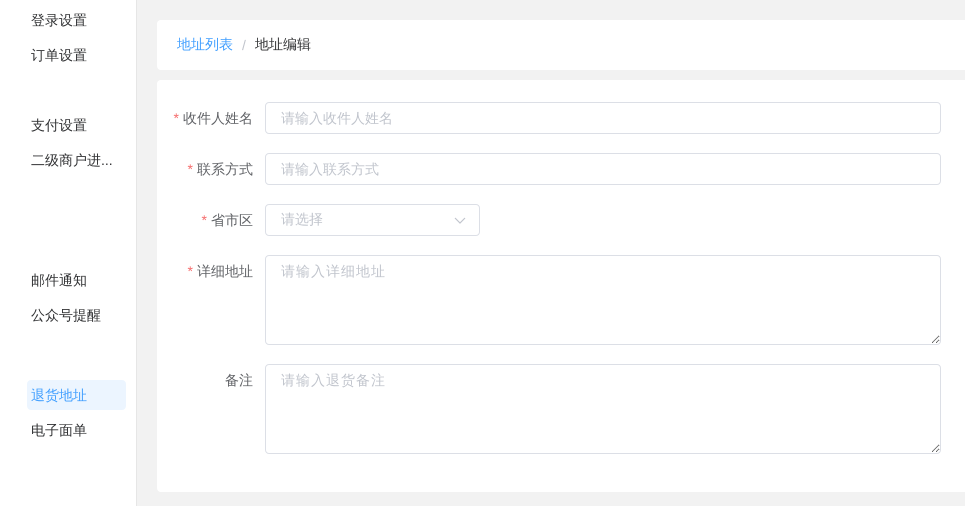  What do you see at coordinates (76, 280) in the screenshot?
I see `sidebar-item: 邮件通知` at bounding box center [76, 280].